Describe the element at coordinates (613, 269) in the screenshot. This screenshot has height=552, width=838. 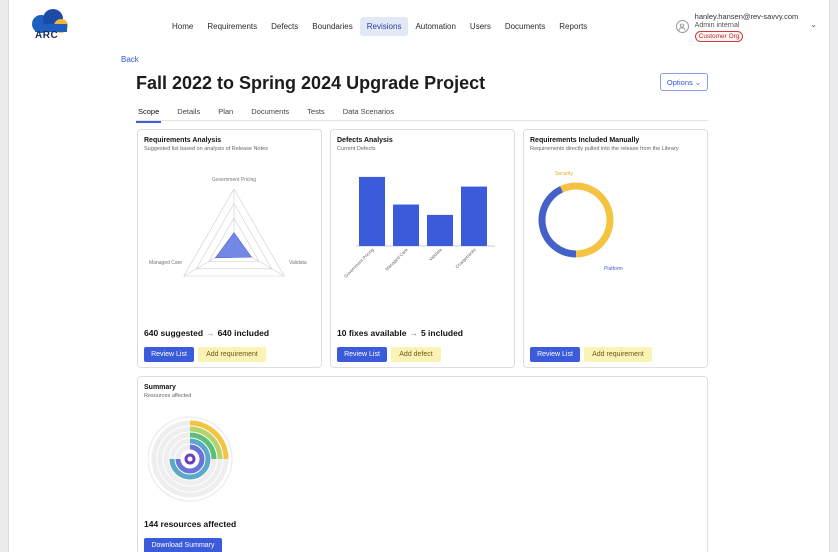
I see `donut-label-platform: Platform` at that location.